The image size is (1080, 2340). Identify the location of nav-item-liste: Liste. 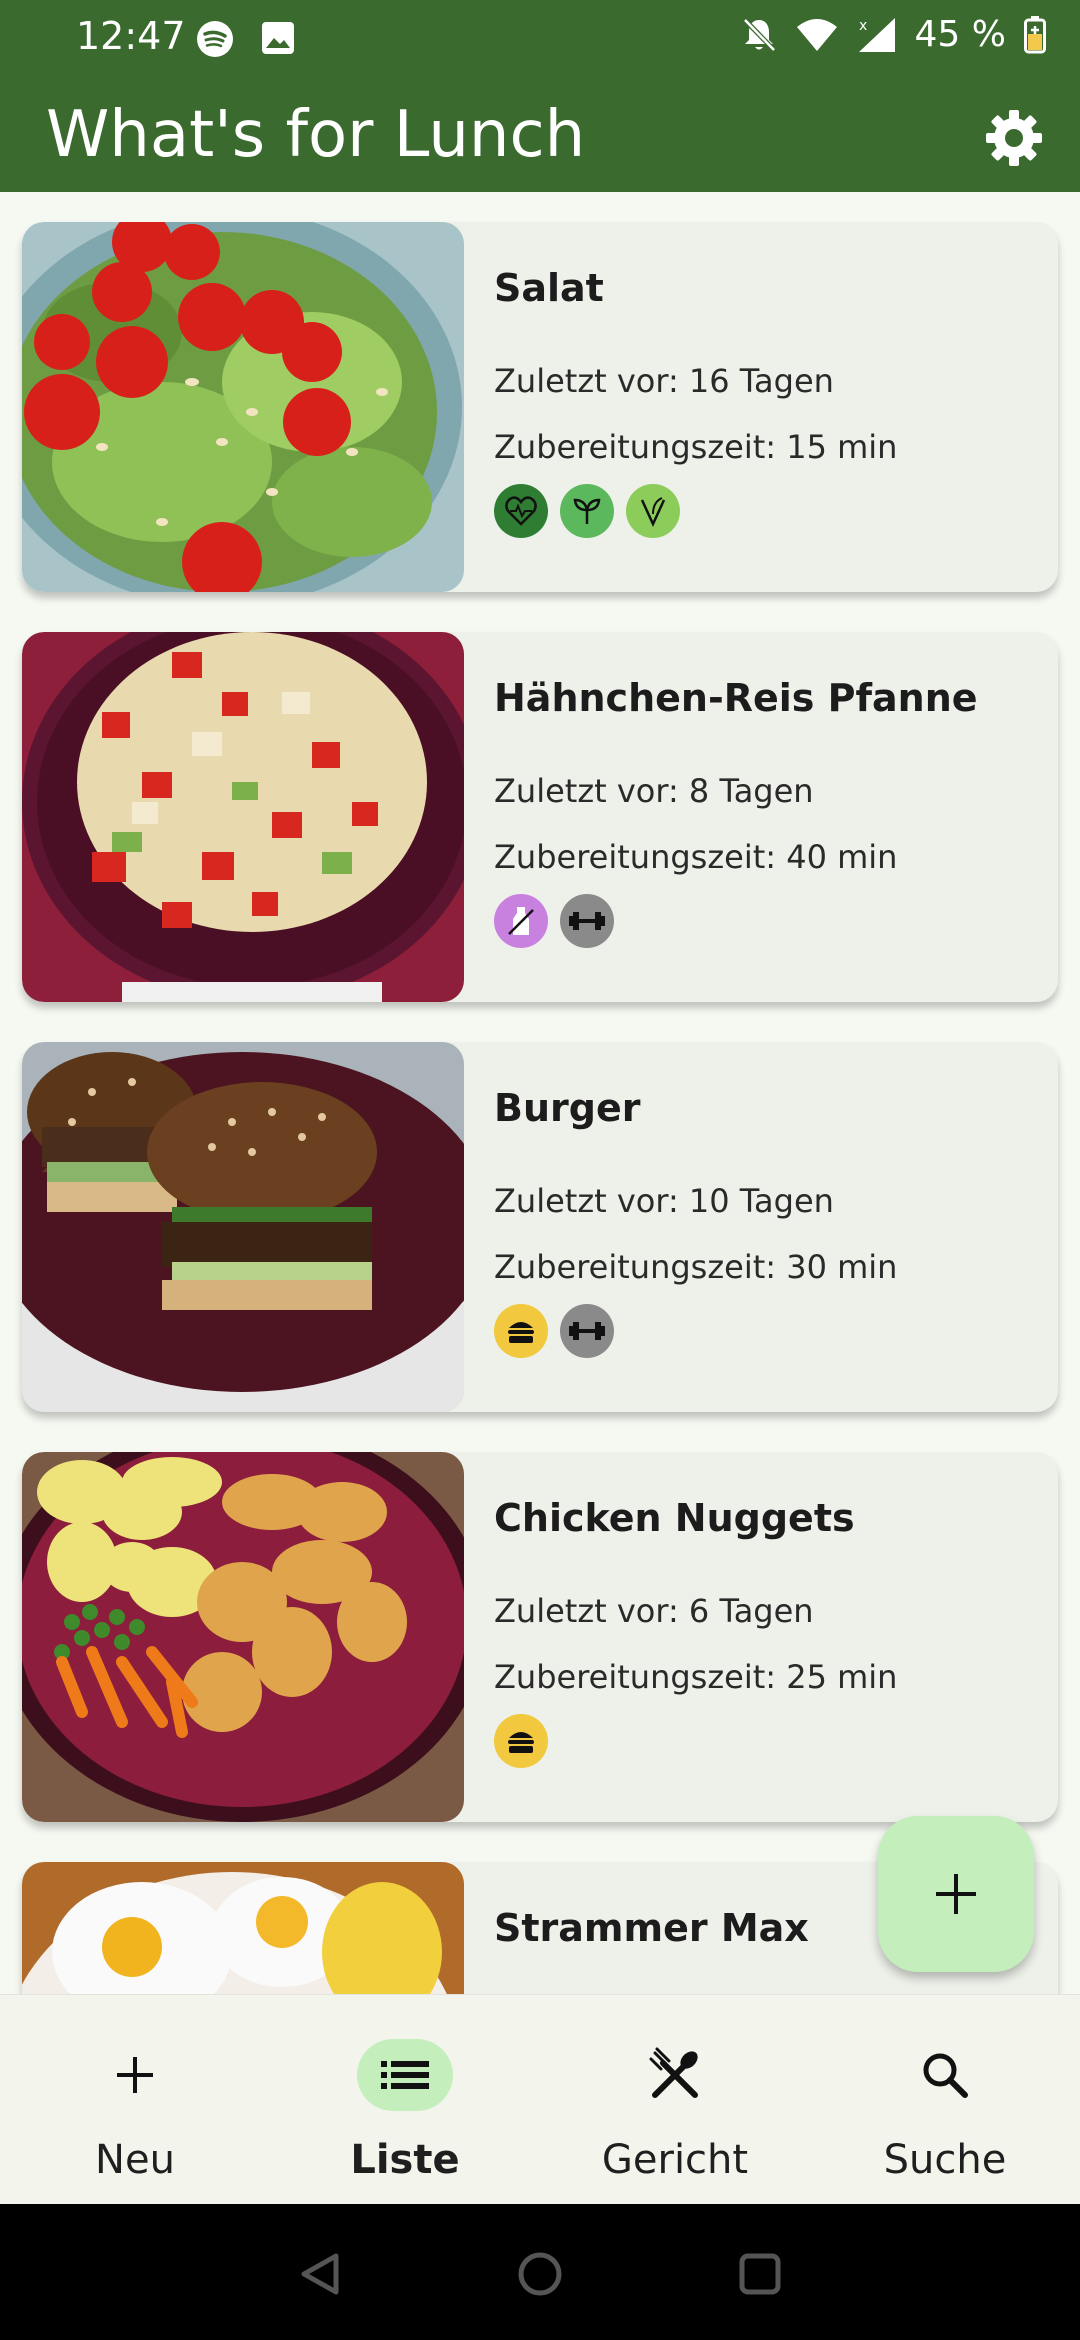
(405, 2100).